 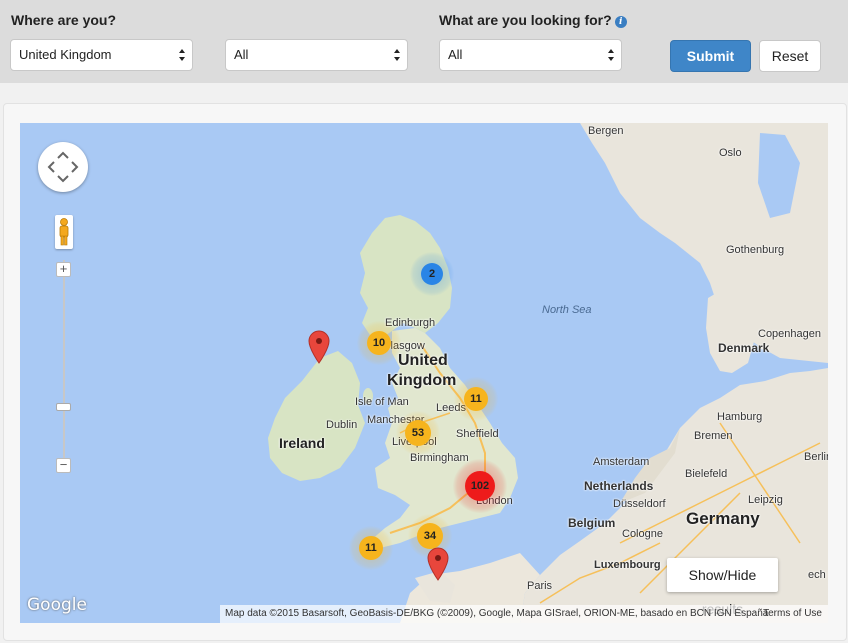 What do you see at coordinates (792, 614) in the screenshot?
I see `terms-of-use-link: Terms of Use` at bounding box center [792, 614].